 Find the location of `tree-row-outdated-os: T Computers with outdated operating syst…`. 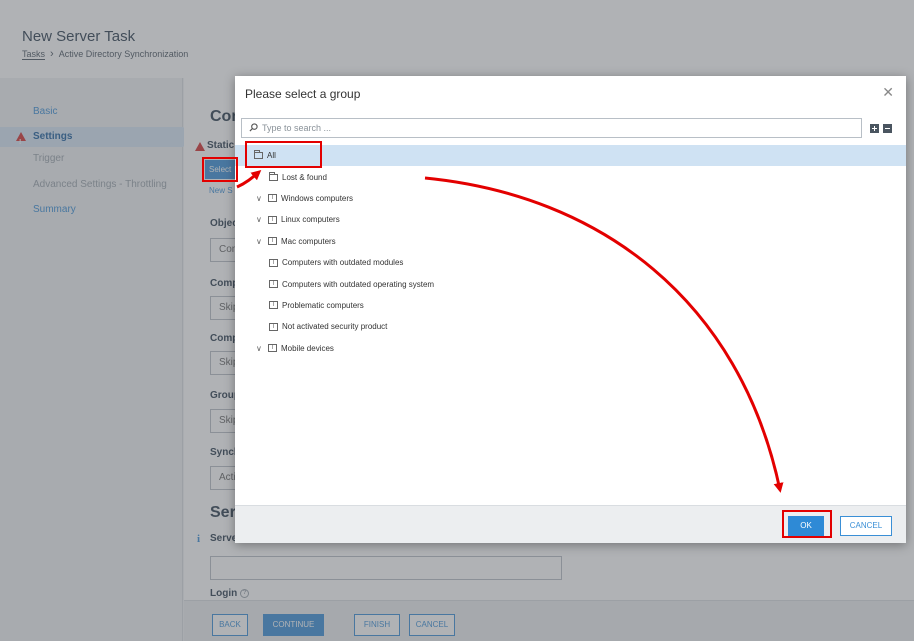

tree-row-outdated-os: T Computers with outdated operating syst… is located at coordinates (570, 283).